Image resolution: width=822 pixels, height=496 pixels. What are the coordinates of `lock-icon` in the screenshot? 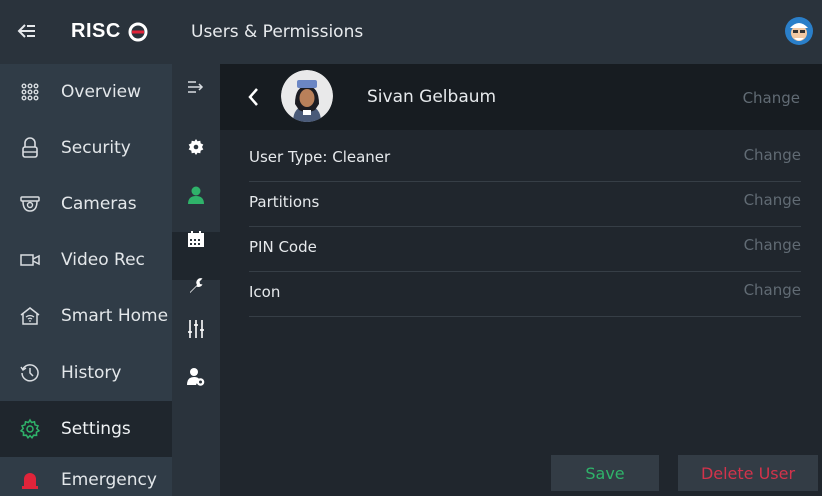 It's located at (30, 148).